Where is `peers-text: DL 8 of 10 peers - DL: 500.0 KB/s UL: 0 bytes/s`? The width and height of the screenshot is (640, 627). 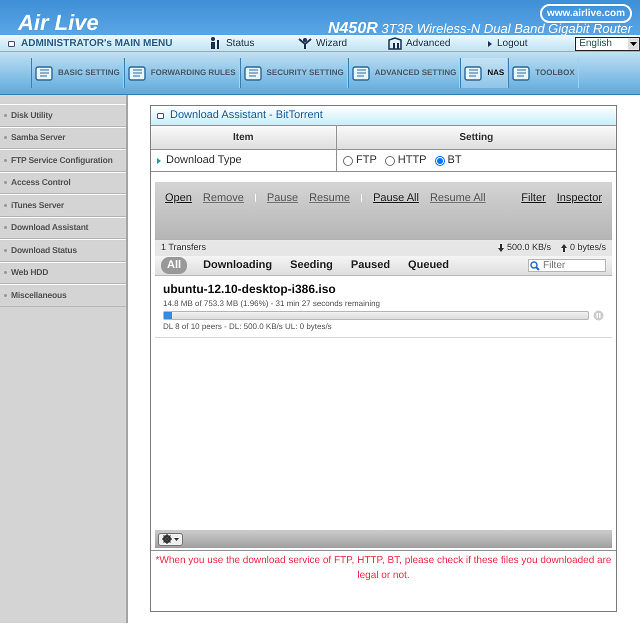 peers-text: DL 8 of 10 peers - DL: 500.0 KB/s UL: 0 bytes/s is located at coordinates (248, 327).